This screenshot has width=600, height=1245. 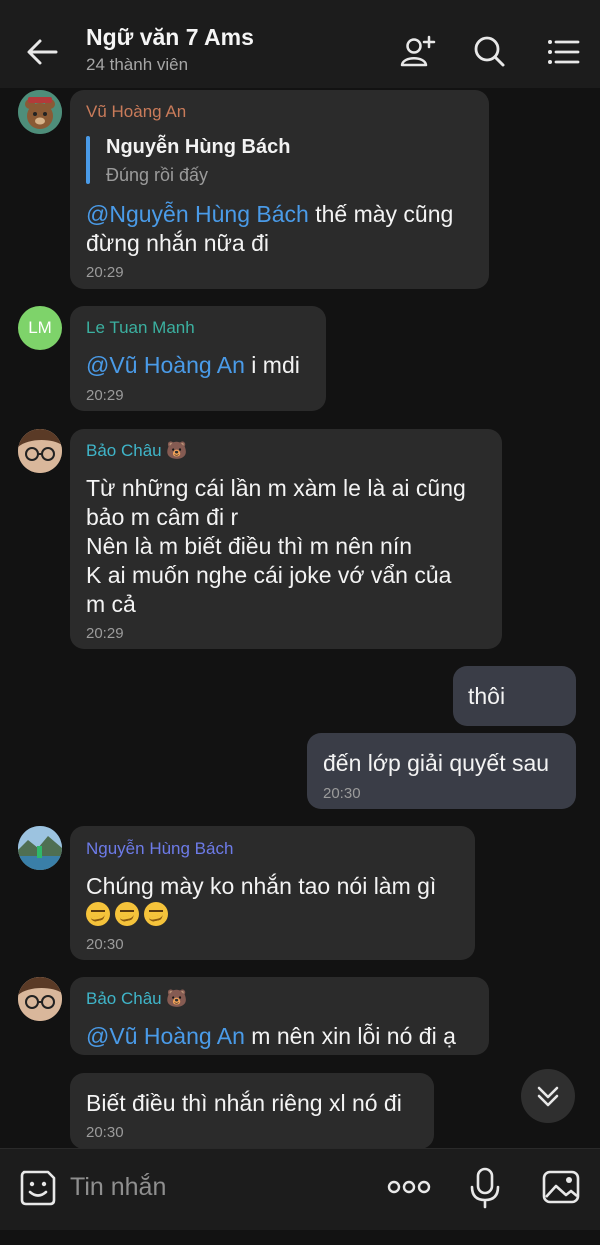 What do you see at coordinates (118, 1187) in the screenshot?
I see `message-input: Tin nhắn` at bounding box center [118, 1187].